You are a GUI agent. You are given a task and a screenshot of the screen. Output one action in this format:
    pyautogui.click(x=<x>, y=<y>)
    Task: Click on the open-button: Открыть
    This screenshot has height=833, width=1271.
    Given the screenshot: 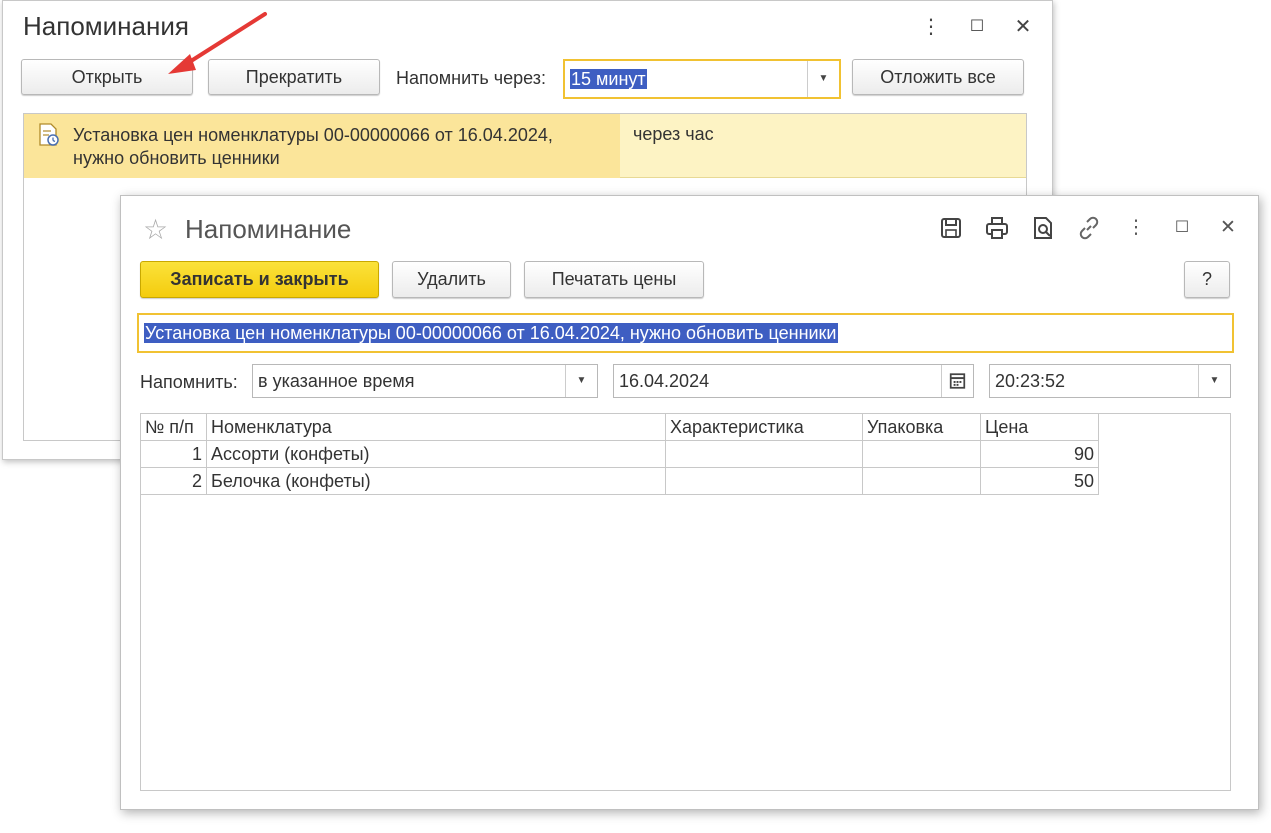 What is the action you would take?
    pyautogui.click(x=107, y=77)
    